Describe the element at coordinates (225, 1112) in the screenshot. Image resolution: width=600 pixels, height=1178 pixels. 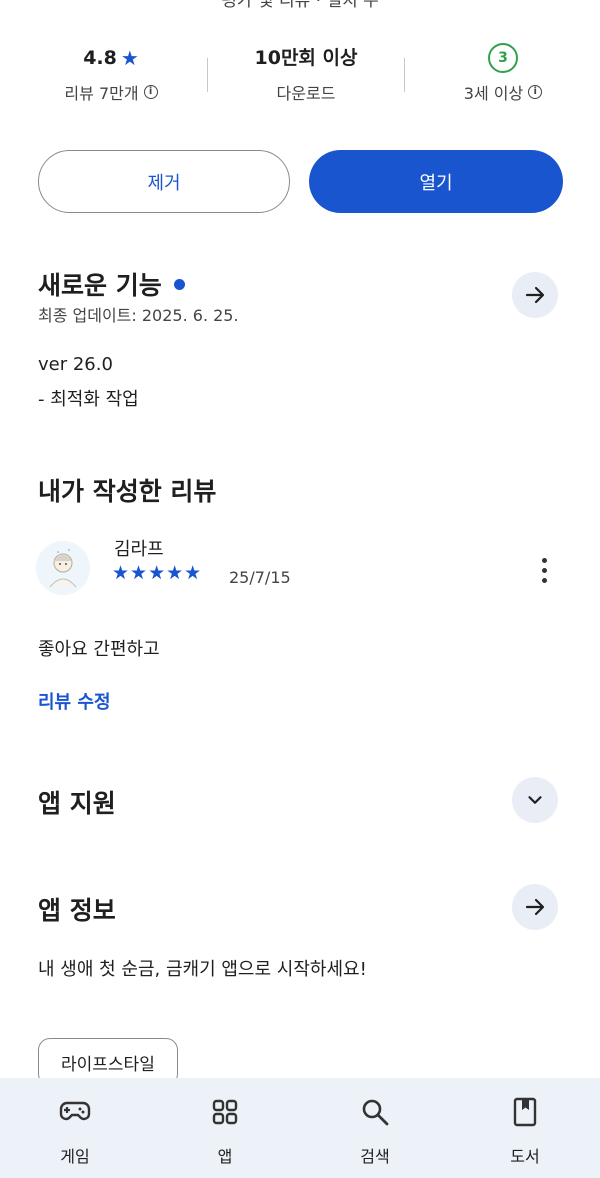
I see `apps-grid-icon` at that location.